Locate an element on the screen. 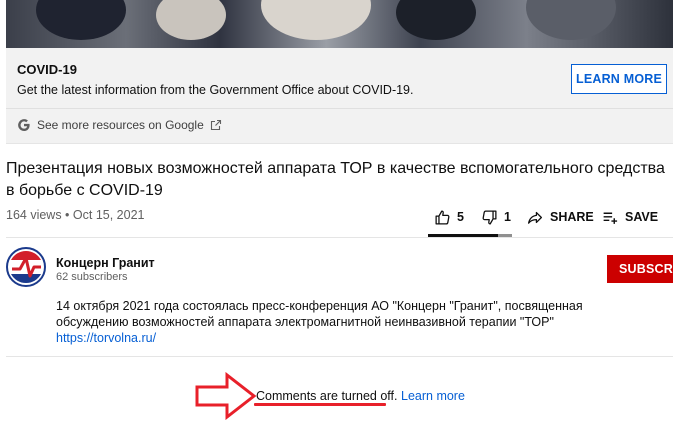  see-more-resources-link: See more resources on Google is located at coordinates (119, 125).